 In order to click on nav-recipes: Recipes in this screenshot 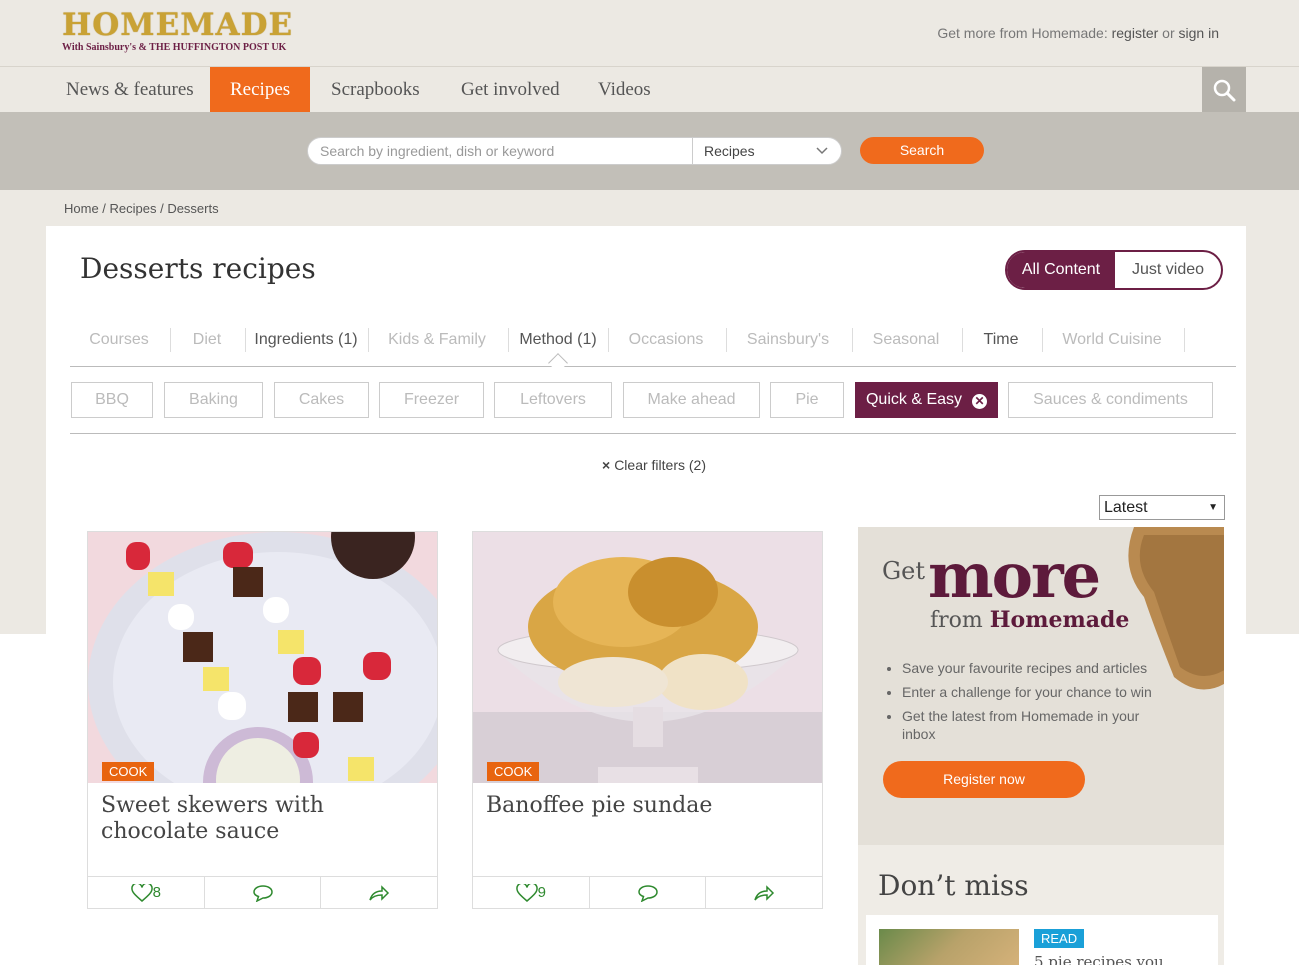, I will do `click(260, 92)`.